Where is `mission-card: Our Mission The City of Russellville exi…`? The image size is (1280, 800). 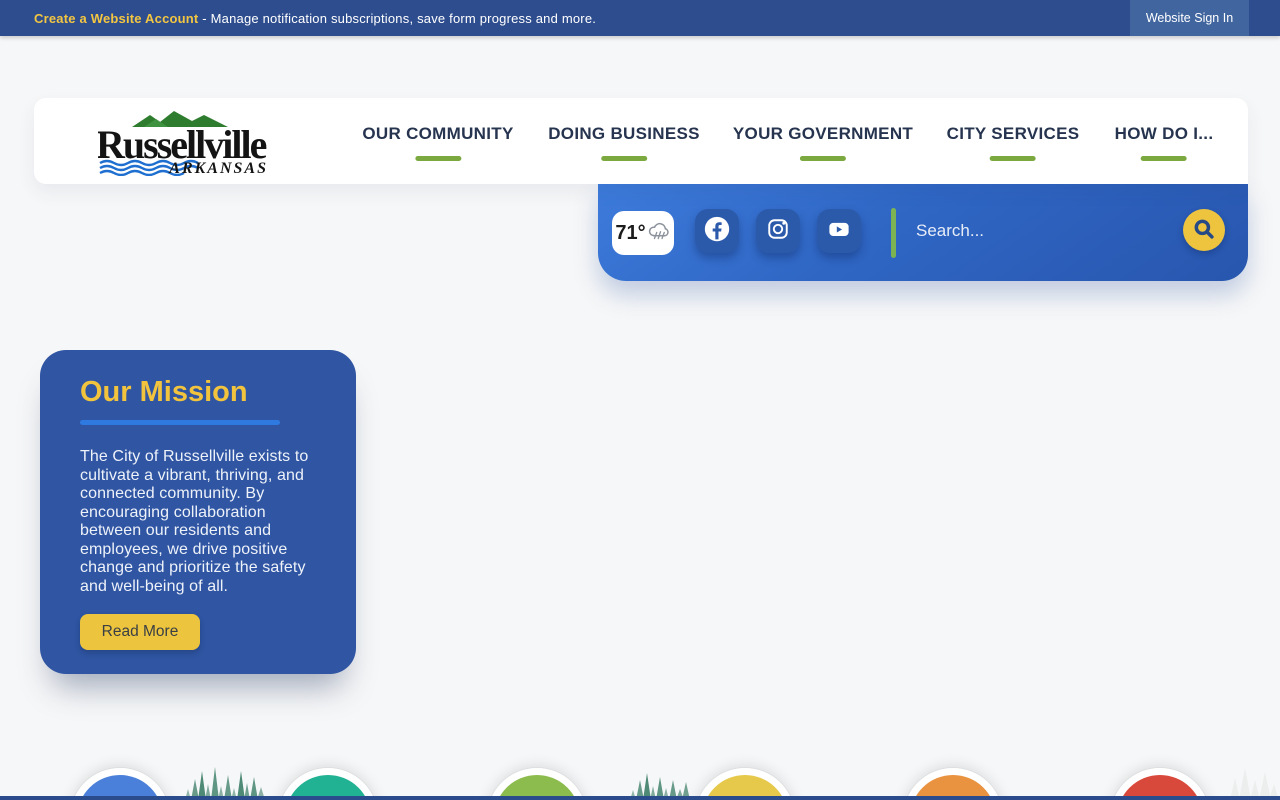
mission-card: Our Mission The City of Russellville exi… is located at coordinates (198, 512).